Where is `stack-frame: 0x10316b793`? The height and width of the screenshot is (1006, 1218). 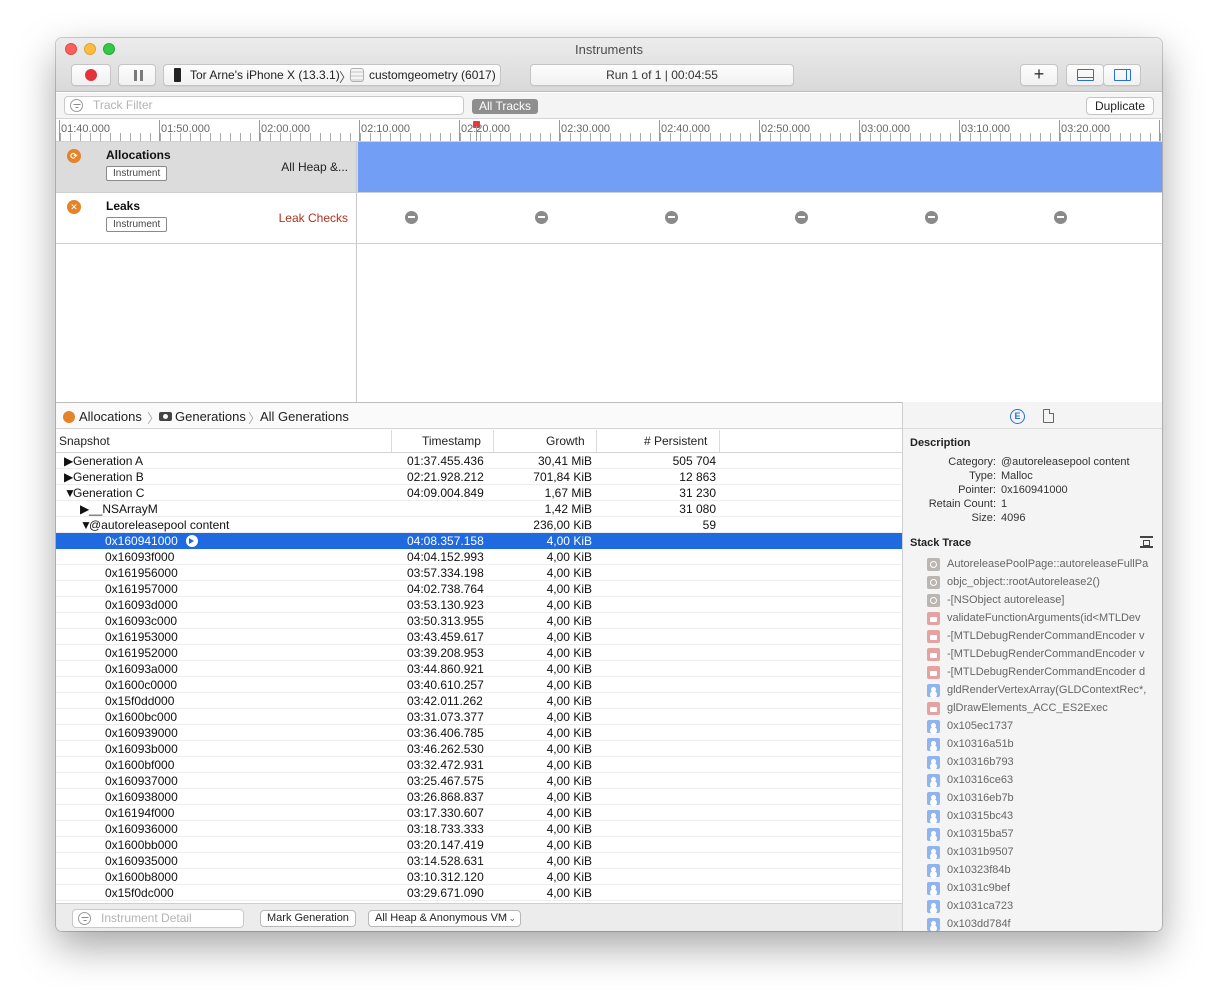
stack-frame: 0x10316b793 is located at coordinates (1044, 763).